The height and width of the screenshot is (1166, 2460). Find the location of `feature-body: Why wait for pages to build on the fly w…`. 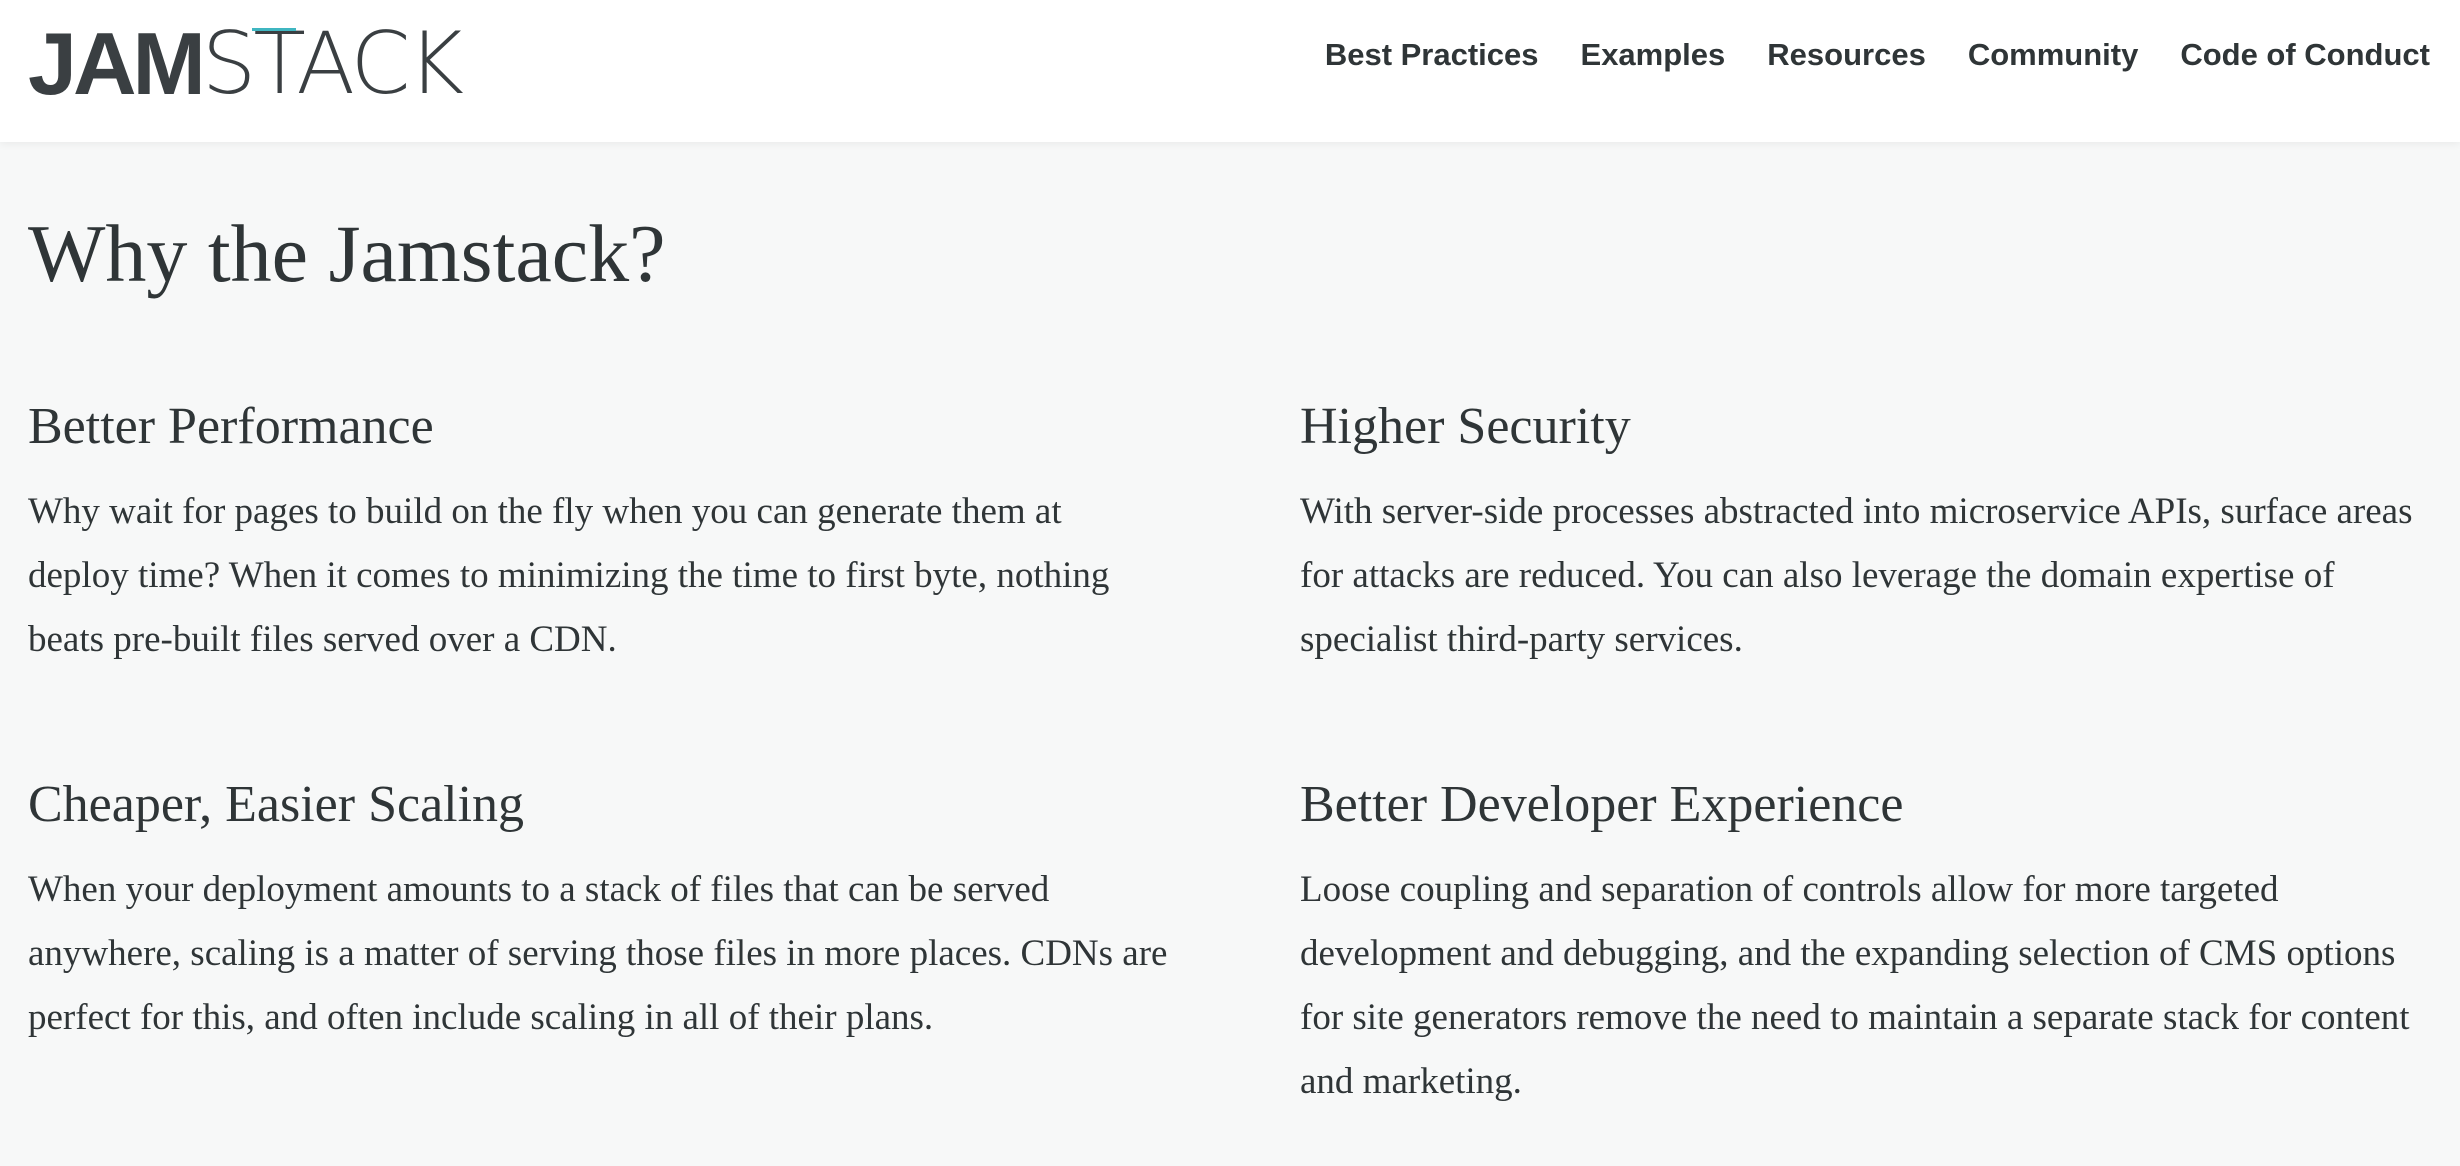

feature-body: Why wait for pages to build on the fly w… is located at coordinates (569, 575).